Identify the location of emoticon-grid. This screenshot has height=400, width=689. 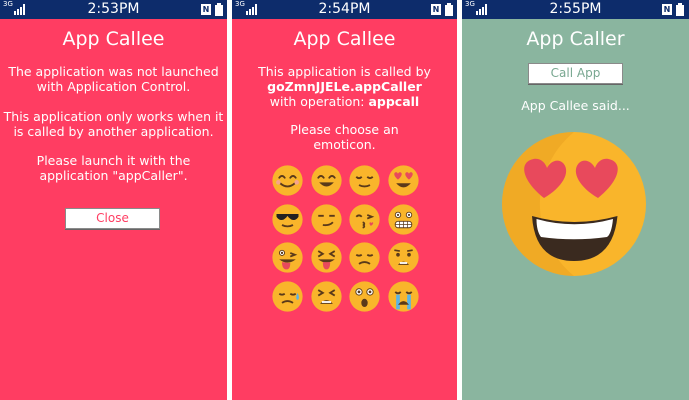
(346, 239).